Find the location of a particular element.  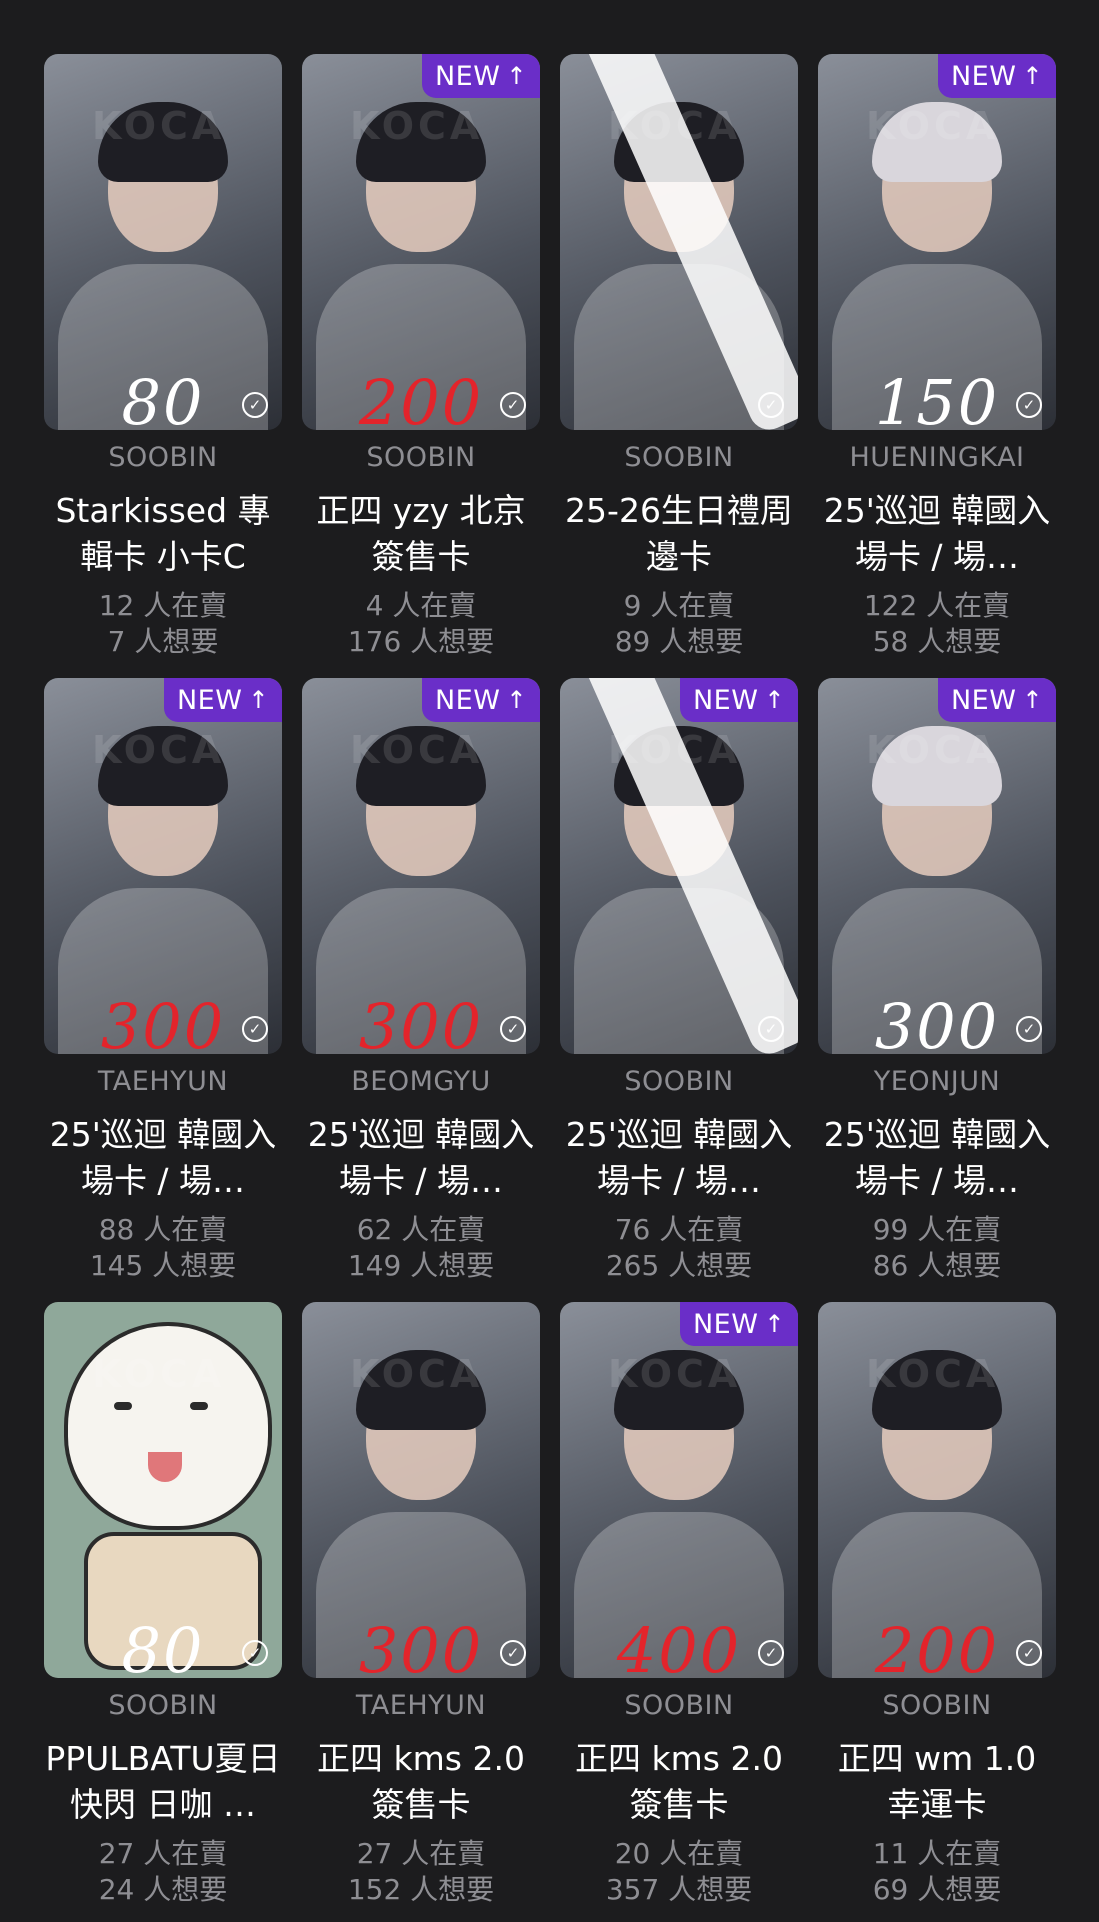

sellers-count: 88 人在賣 is located at coordinates (163, 1229).